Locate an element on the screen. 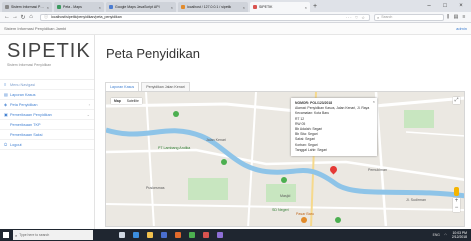 This screenshot has height=241, width=471. browser-tab: Sistem Informasi Penyidikan × is located at coordinates (27, 7).